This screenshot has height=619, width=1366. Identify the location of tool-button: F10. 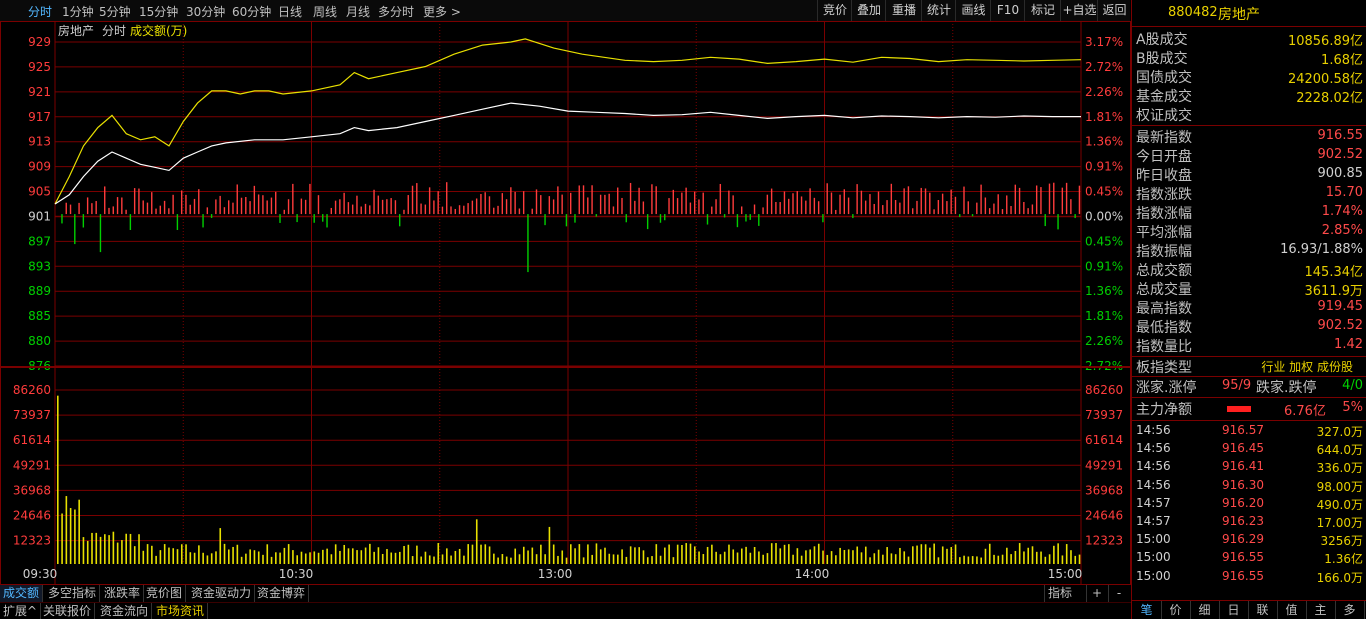
(1007, 10).